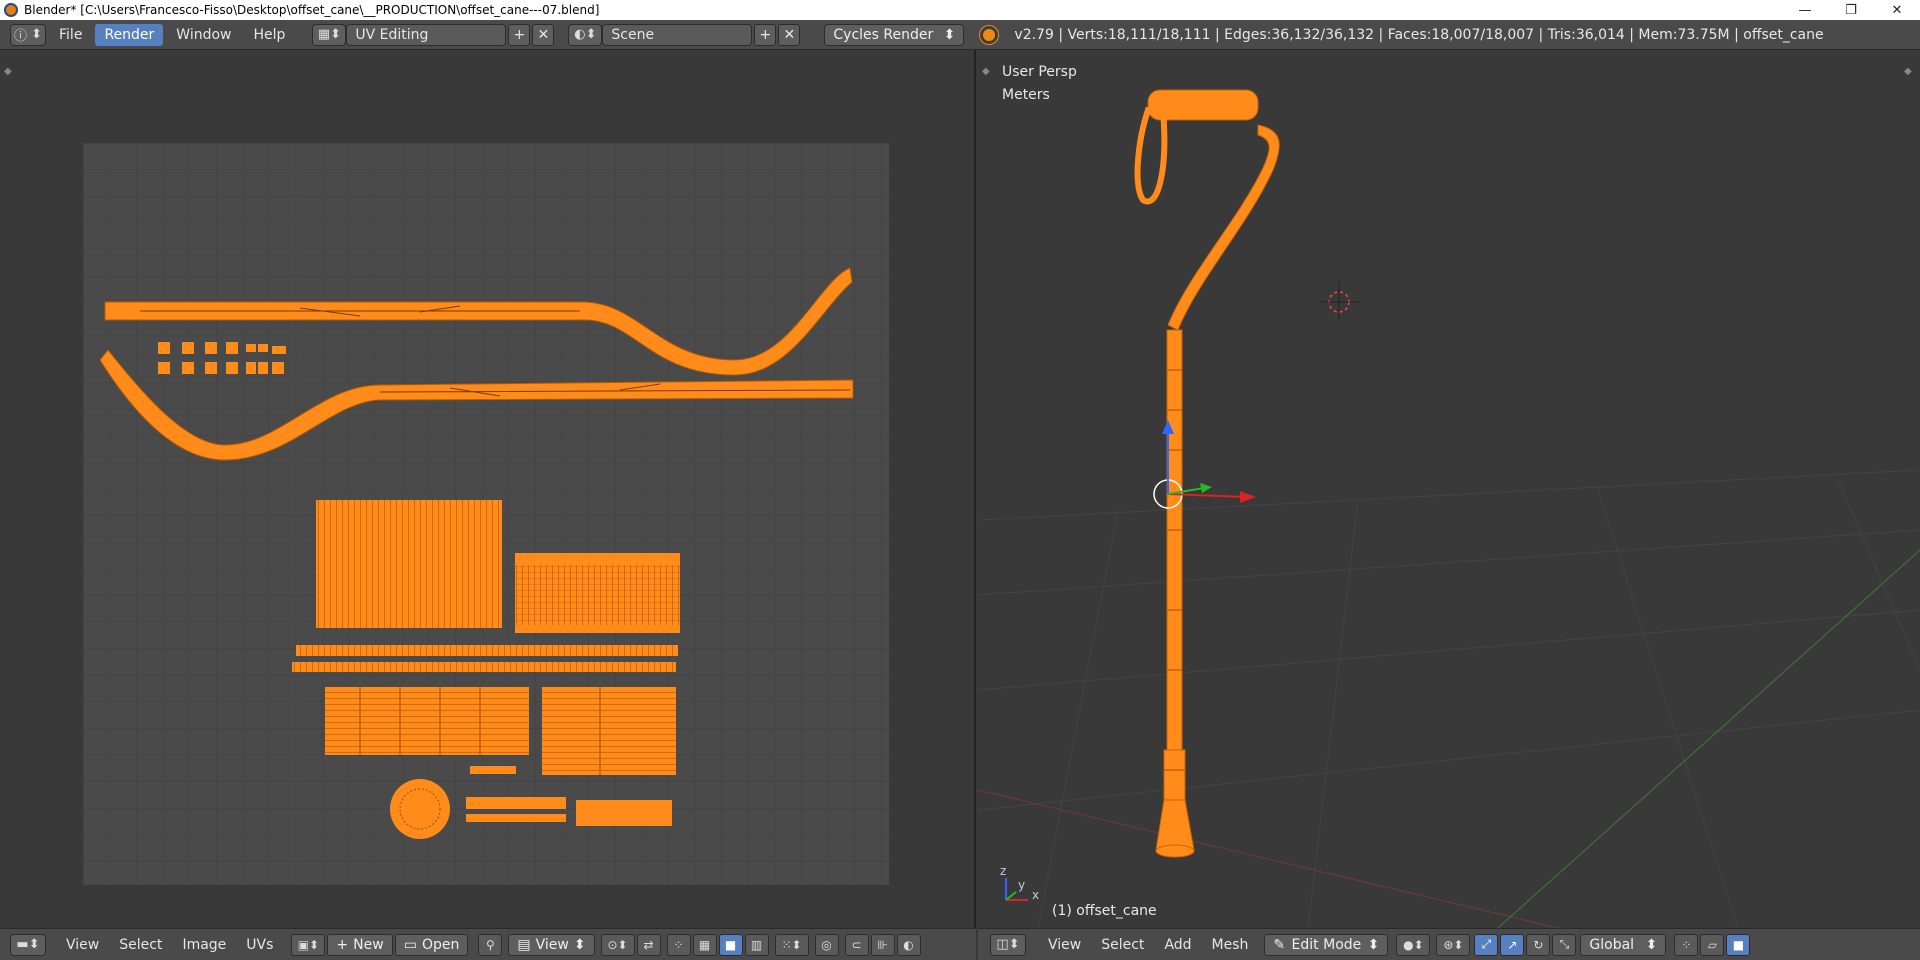  What do you see at coordinates (431, 944) in the screenshot?
I see `open-image-button: ▭ Open` at bounding box center [431, 944].